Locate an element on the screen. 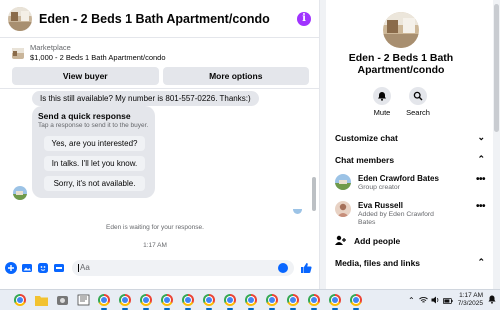 Image resolution: width=500 pixels, height=310 pixels. notification-icon is located at coordinates (492, 300).